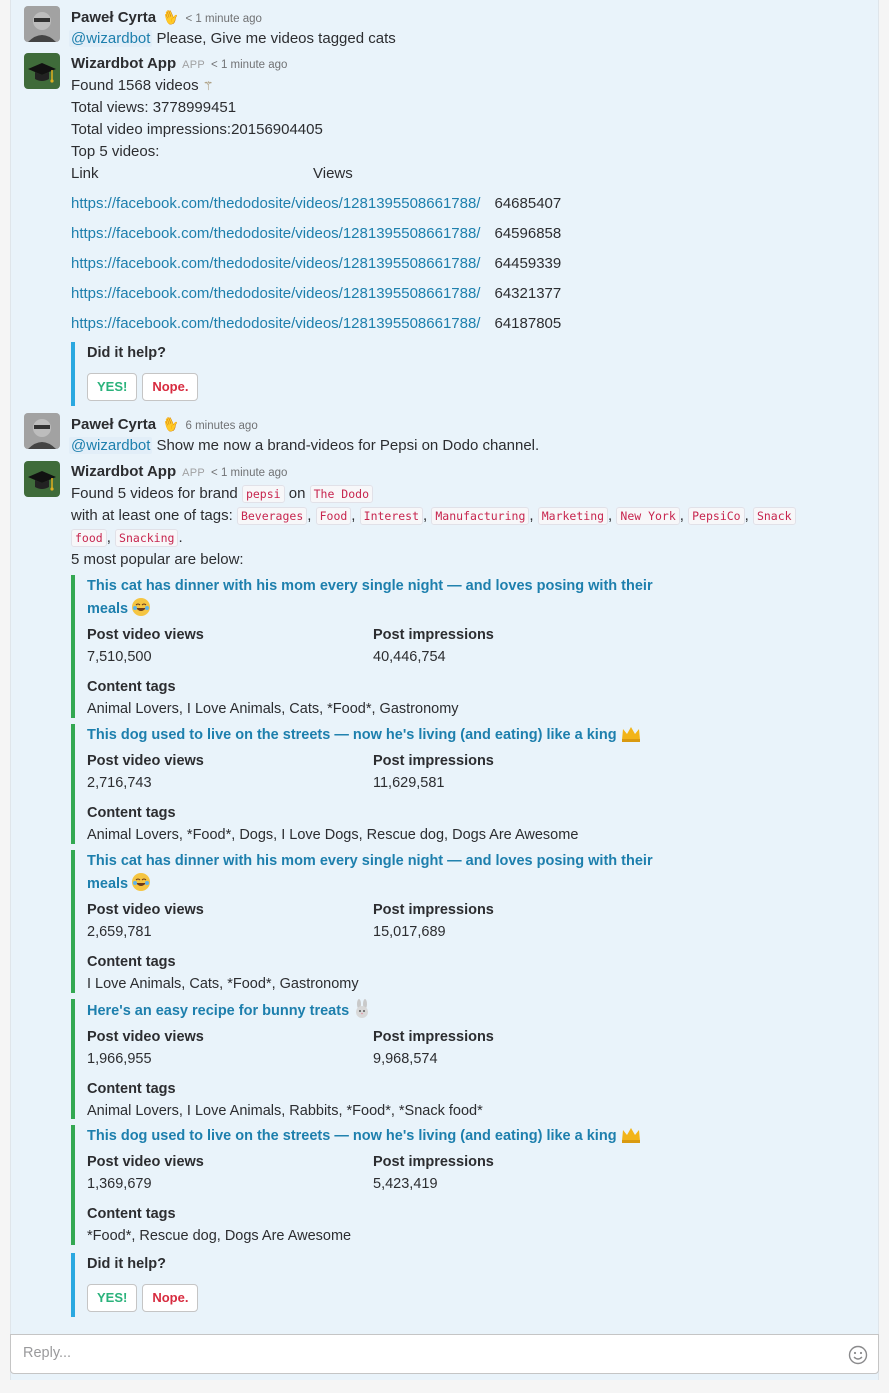  I want to click on timestamp: 6 minutes ago, so click(221, 426).